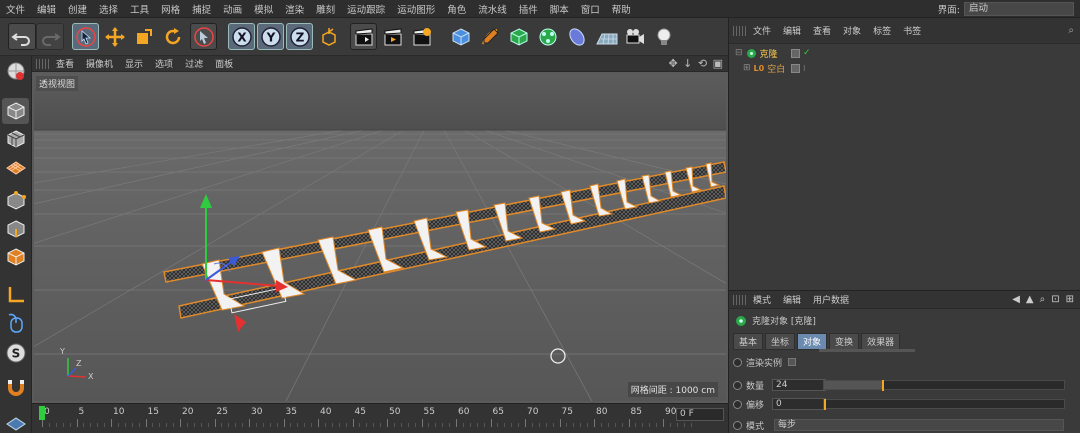 The height and width of the screenshot is (433, 1080). Describe the element at coordinates (919, 425) in the screenshot. I see `mode-dropdown: 每步` at that location.